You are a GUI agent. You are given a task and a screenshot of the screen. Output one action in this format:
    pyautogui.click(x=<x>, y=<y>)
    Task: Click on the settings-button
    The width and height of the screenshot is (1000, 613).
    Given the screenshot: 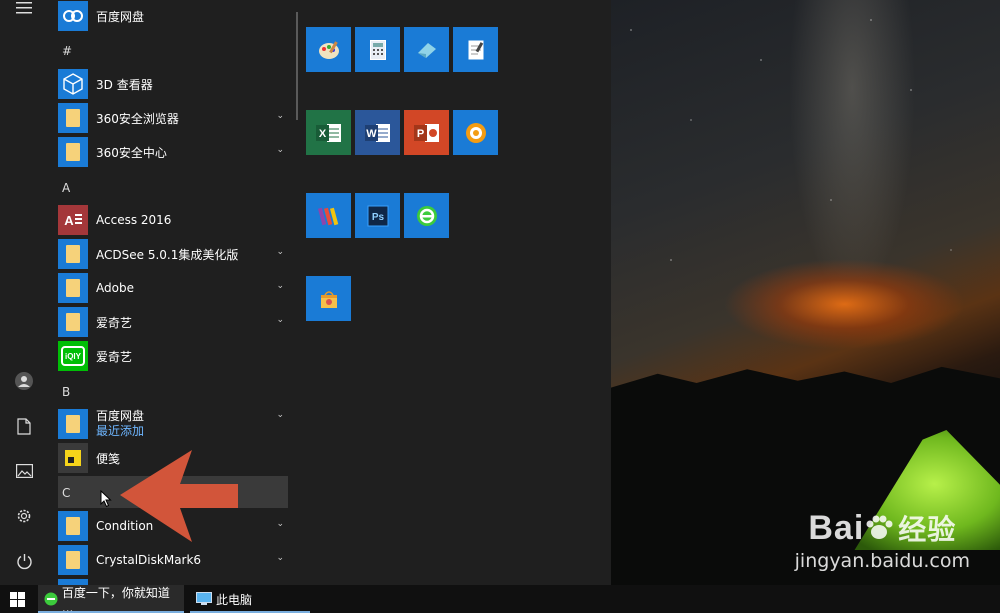 What is the action you would take?
    pyautogui.click(x=24, y=516)
    